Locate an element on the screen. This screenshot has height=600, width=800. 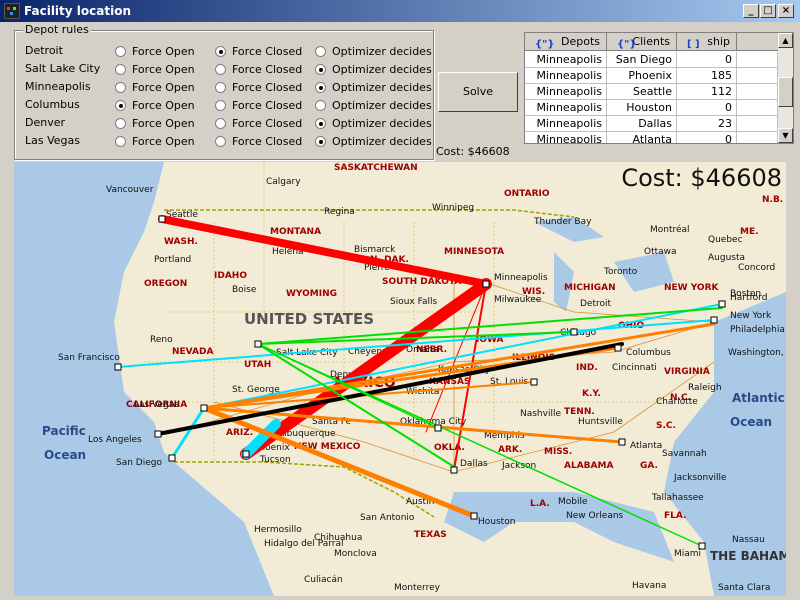
scroll-up-arrow-icon: ▲ is located at coordinates (785, 40).